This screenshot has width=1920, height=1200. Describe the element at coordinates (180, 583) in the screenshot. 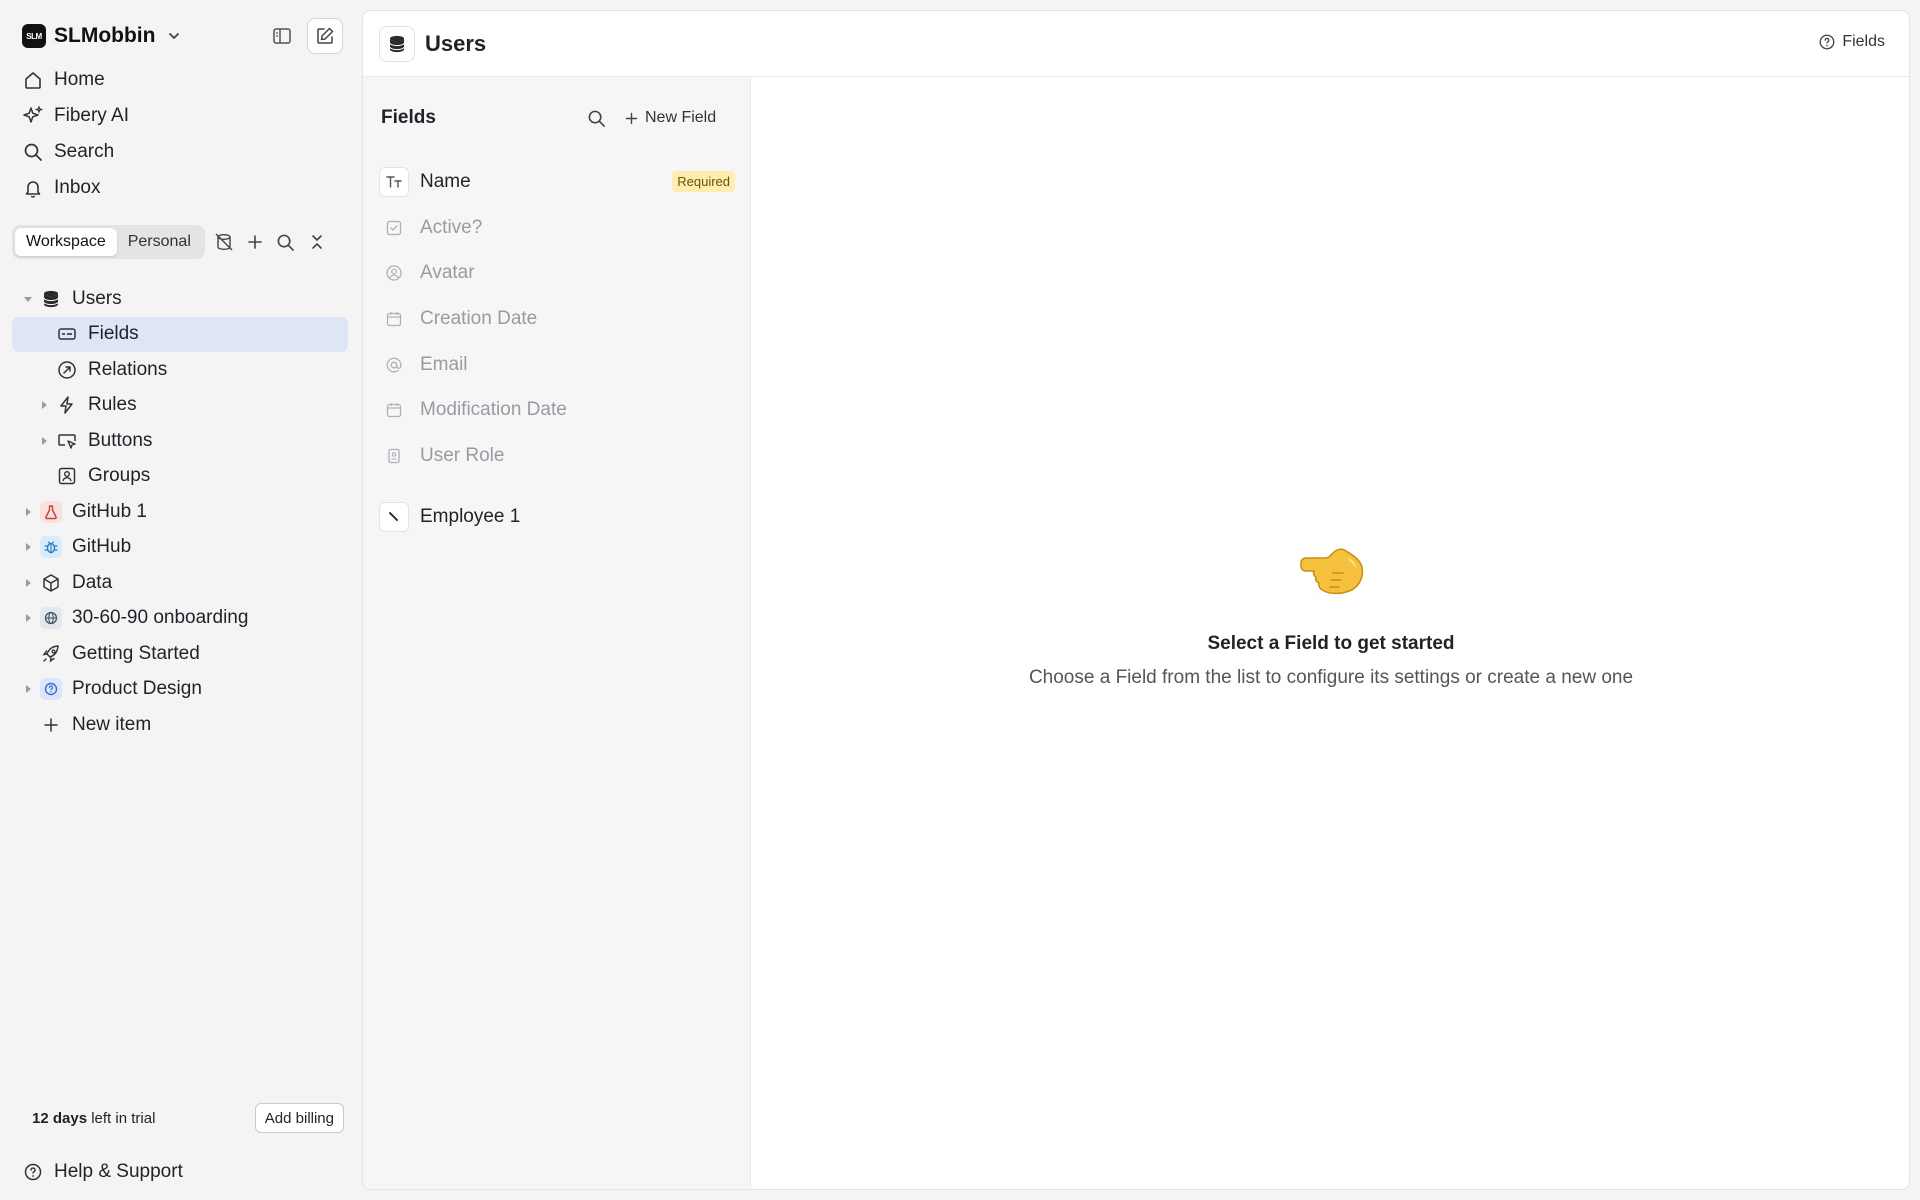

I see `tree-item-data: Data` at that location.